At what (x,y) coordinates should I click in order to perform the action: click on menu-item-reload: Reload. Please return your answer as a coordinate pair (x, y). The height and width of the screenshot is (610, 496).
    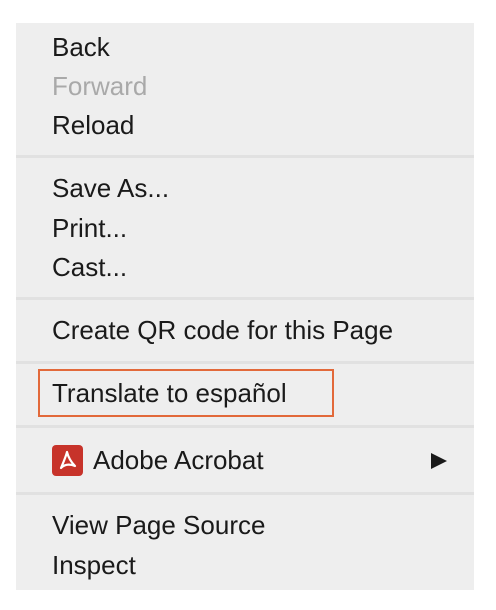
    Looking at the image, I should click on (93, 125).